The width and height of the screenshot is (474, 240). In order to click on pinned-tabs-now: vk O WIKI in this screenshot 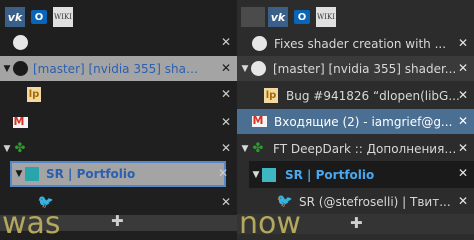, I will do `click(290, 17)`.